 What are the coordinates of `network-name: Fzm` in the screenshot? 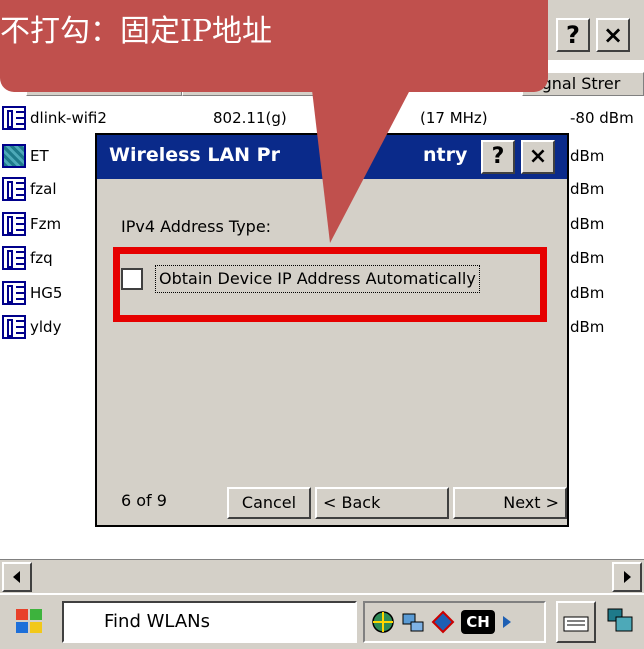 It's located at (46, 224).